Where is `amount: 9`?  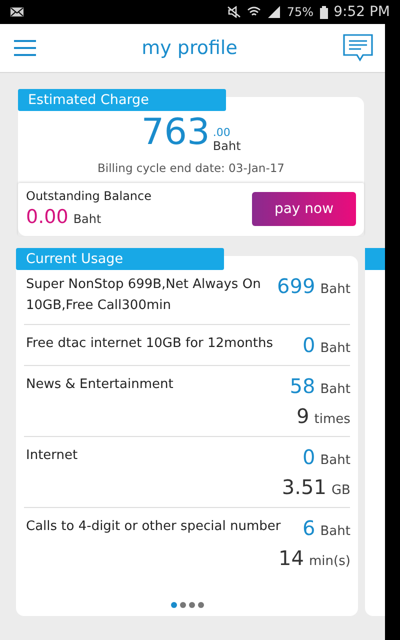
amount: 9 is located at coordinates (303, 416).